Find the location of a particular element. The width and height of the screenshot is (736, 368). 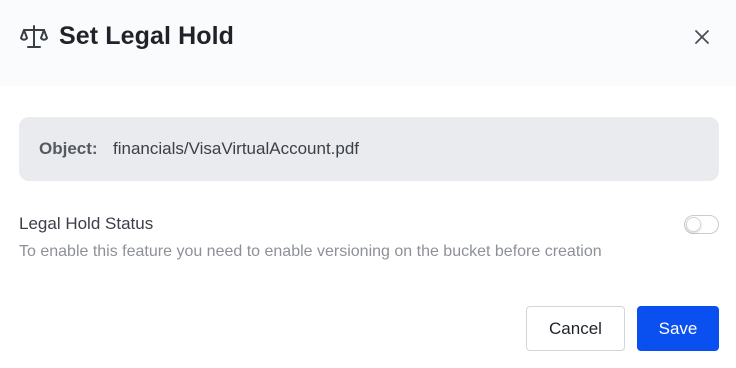

toggle-knob is located at coordinates (693, 224).